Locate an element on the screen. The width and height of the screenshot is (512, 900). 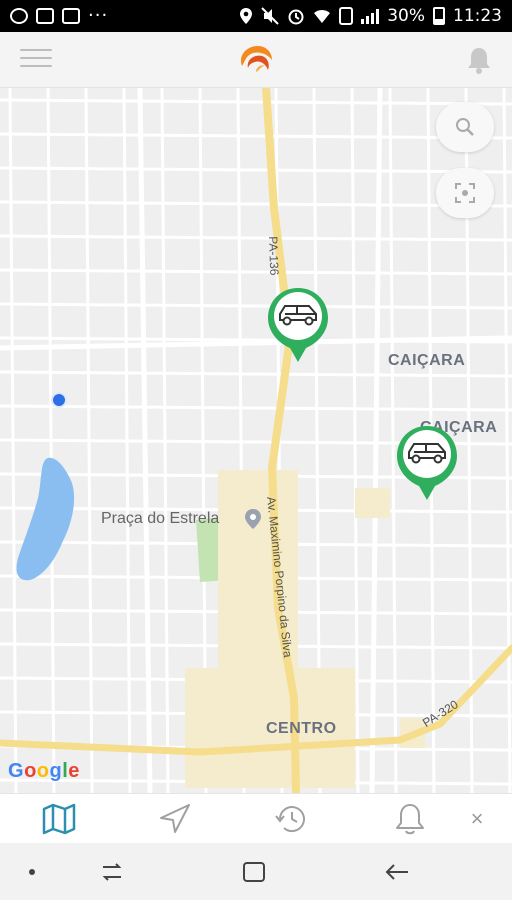
hamburger-menu-icon is located at coordinates (36, 60).